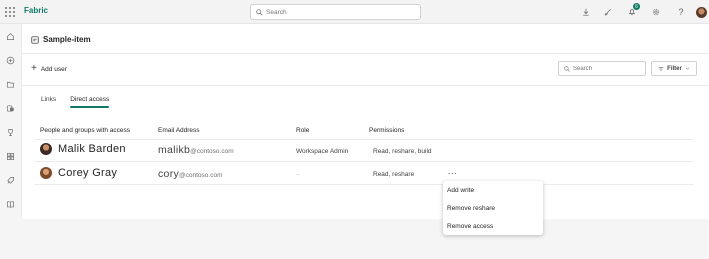 The image size is (709, 259). What do you see at coordinates (10, 60) in the screenshot?
I see `create-icon` at bounding box center [10, 60].